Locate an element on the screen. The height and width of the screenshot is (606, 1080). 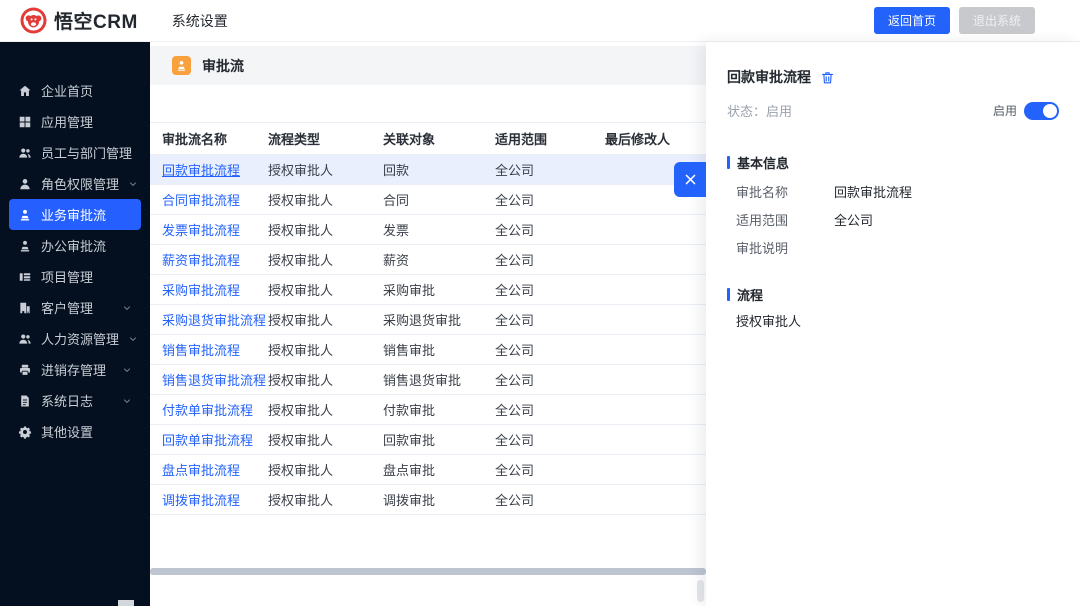
cell-name: 销售审批流程 is located at coordinates (215, 349).